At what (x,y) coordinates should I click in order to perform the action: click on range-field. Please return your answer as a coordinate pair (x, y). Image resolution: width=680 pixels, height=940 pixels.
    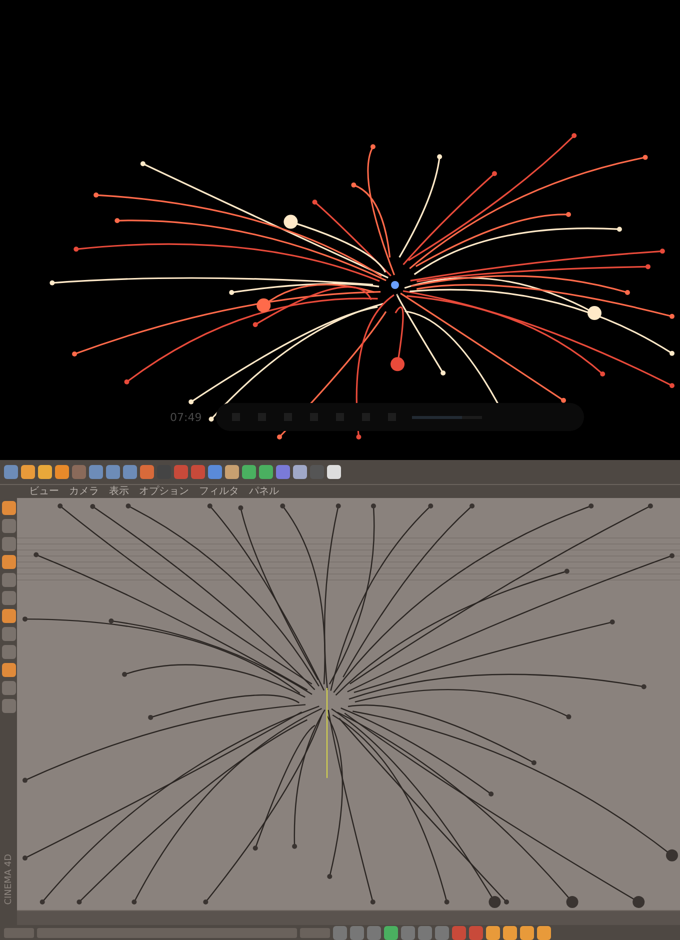
    Looking at the image, I should click on (167, 933).